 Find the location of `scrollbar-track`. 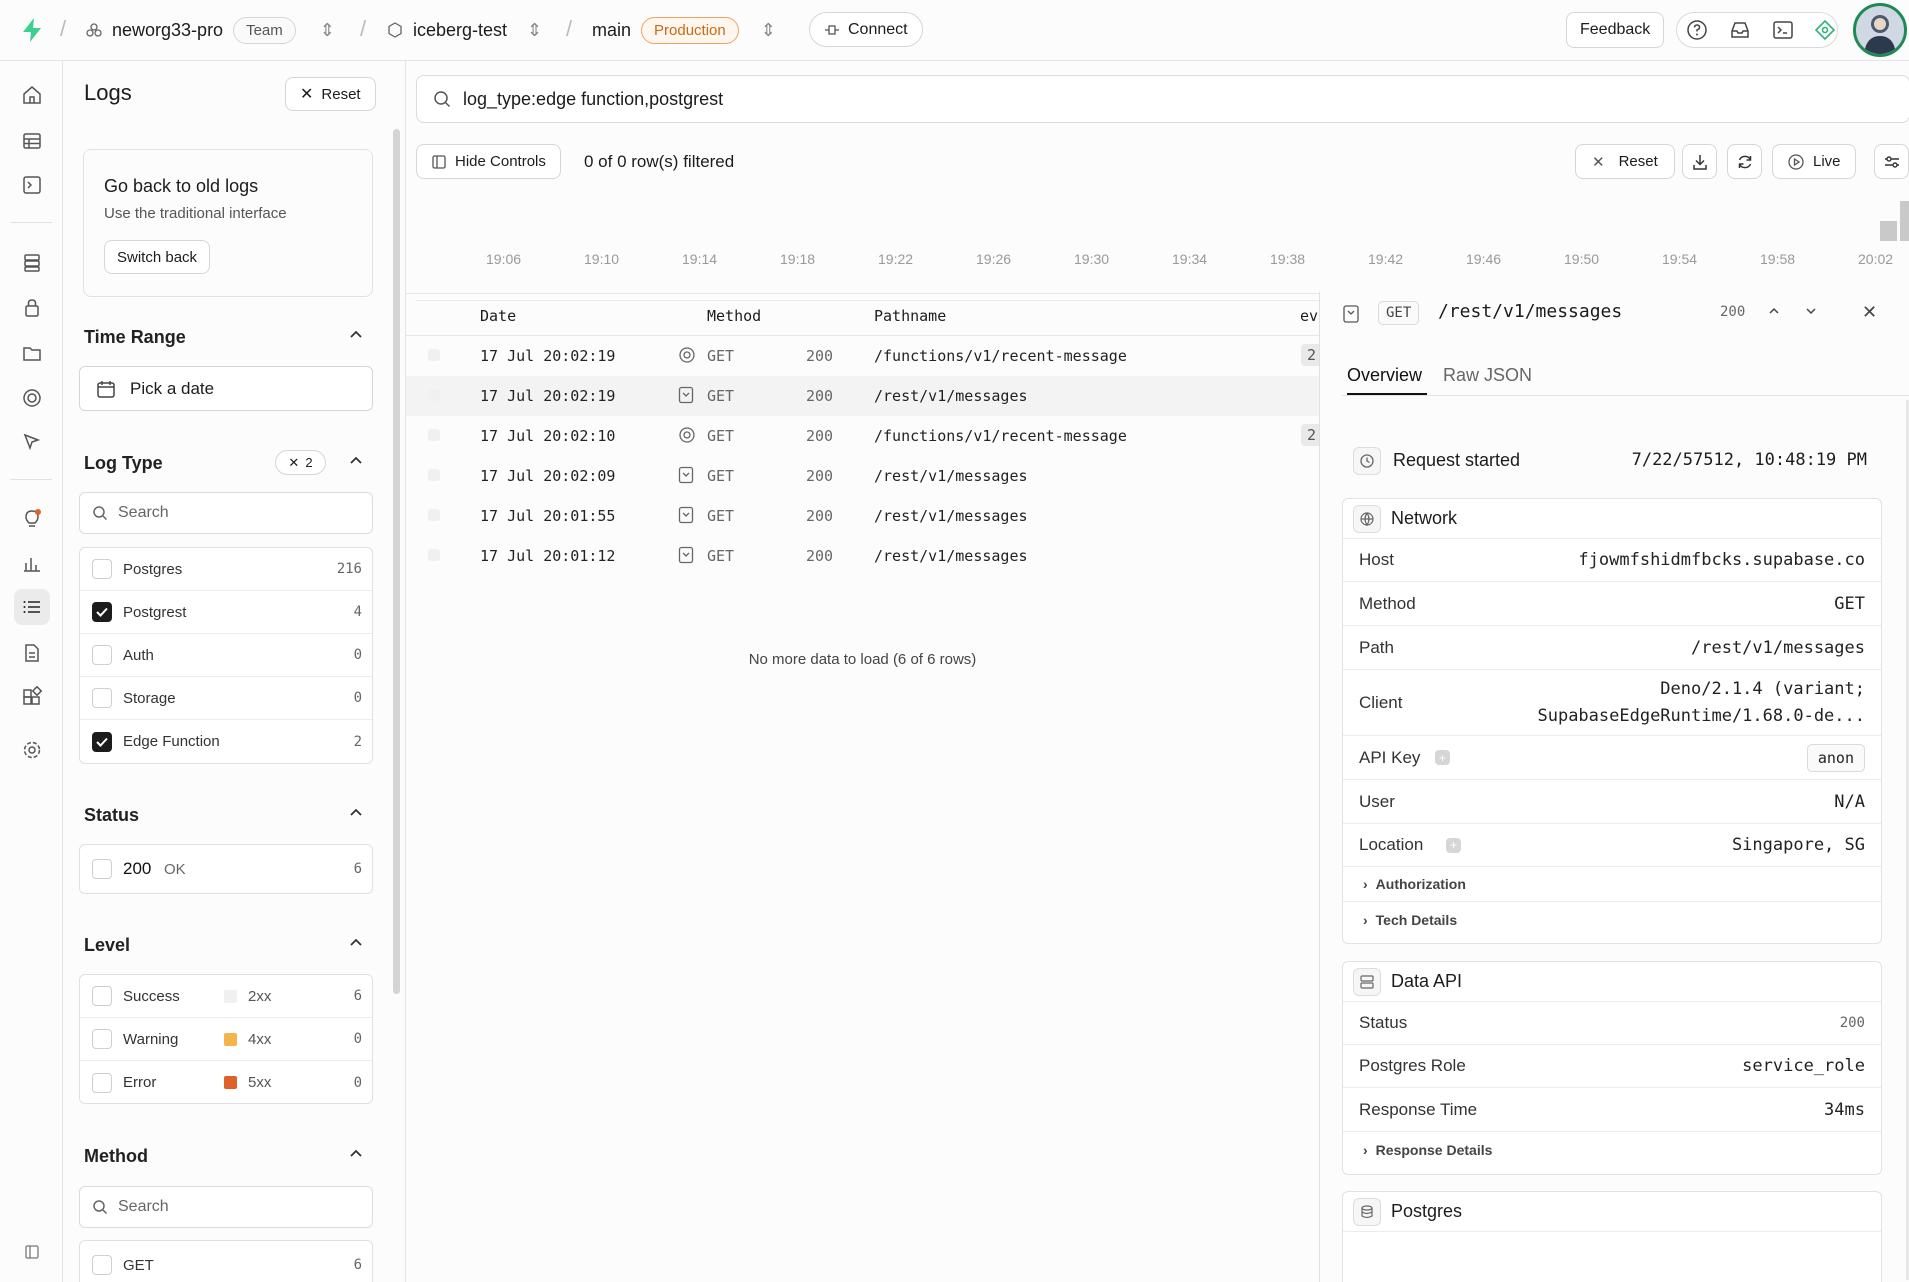

scrollbar-track is located at coordinates (396, 561).